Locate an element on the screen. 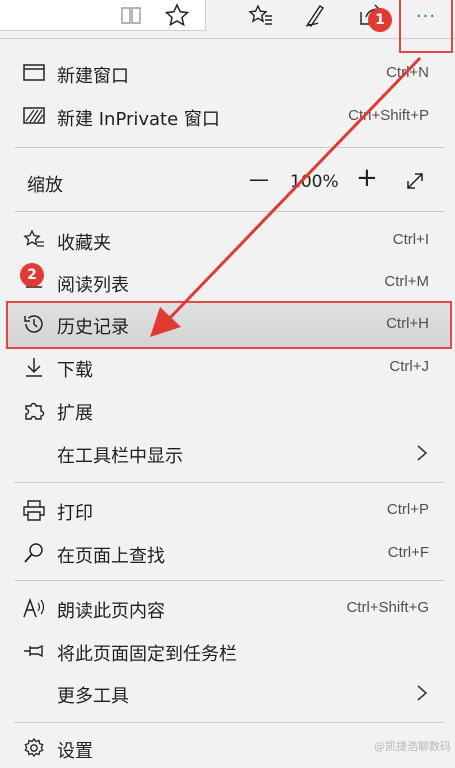  menu-item-pin-taskbar: 将此页面固定到任务栏 is located at coordinates (227, 651).